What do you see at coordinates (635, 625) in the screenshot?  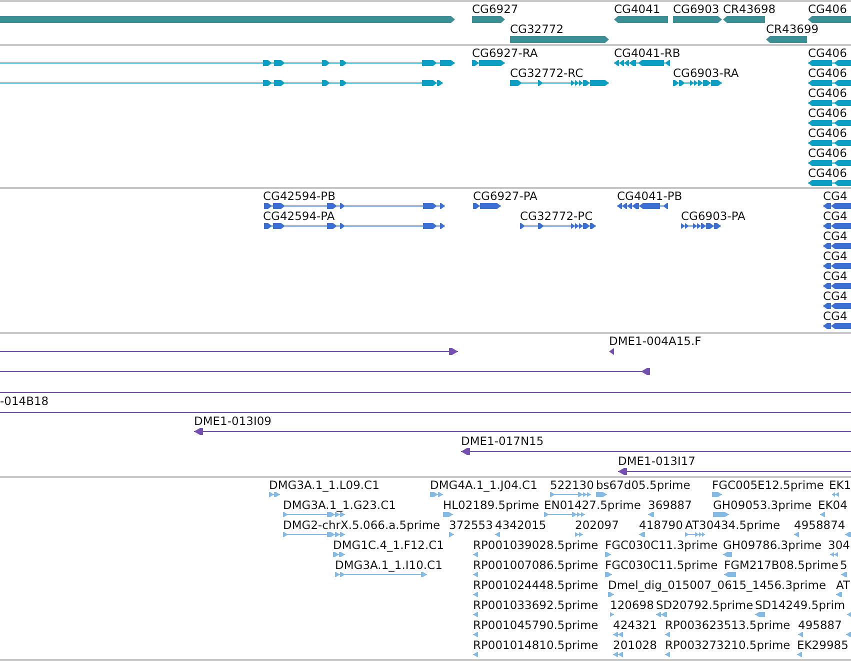 I see `est-label: 424321` at bounding box center [635, 625].